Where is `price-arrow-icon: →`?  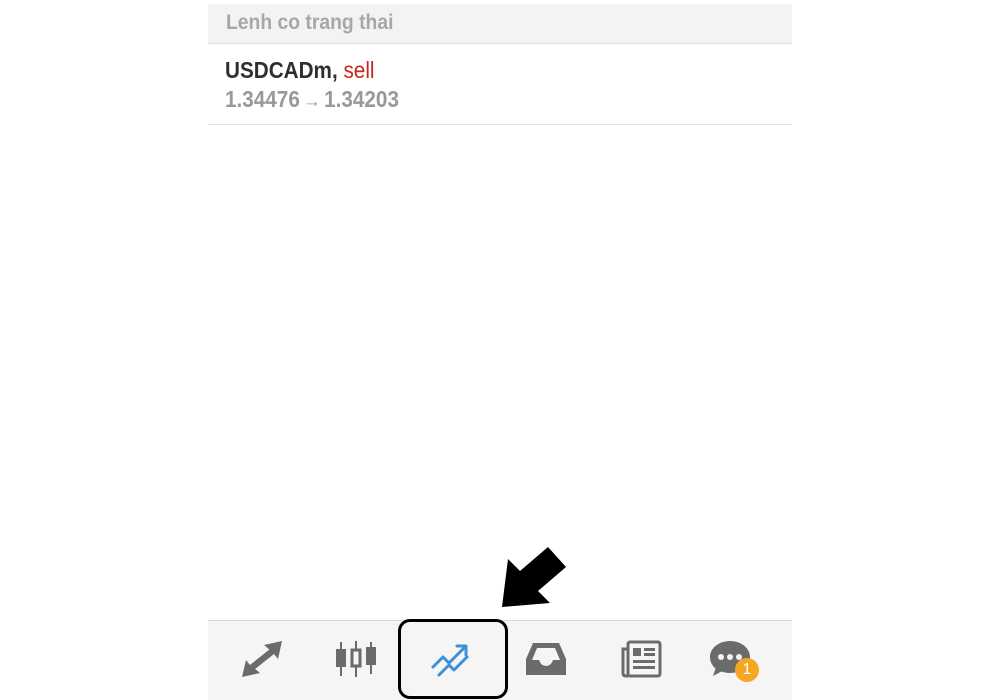 price-arrow-icon: → is located at coordinates (312, 101).